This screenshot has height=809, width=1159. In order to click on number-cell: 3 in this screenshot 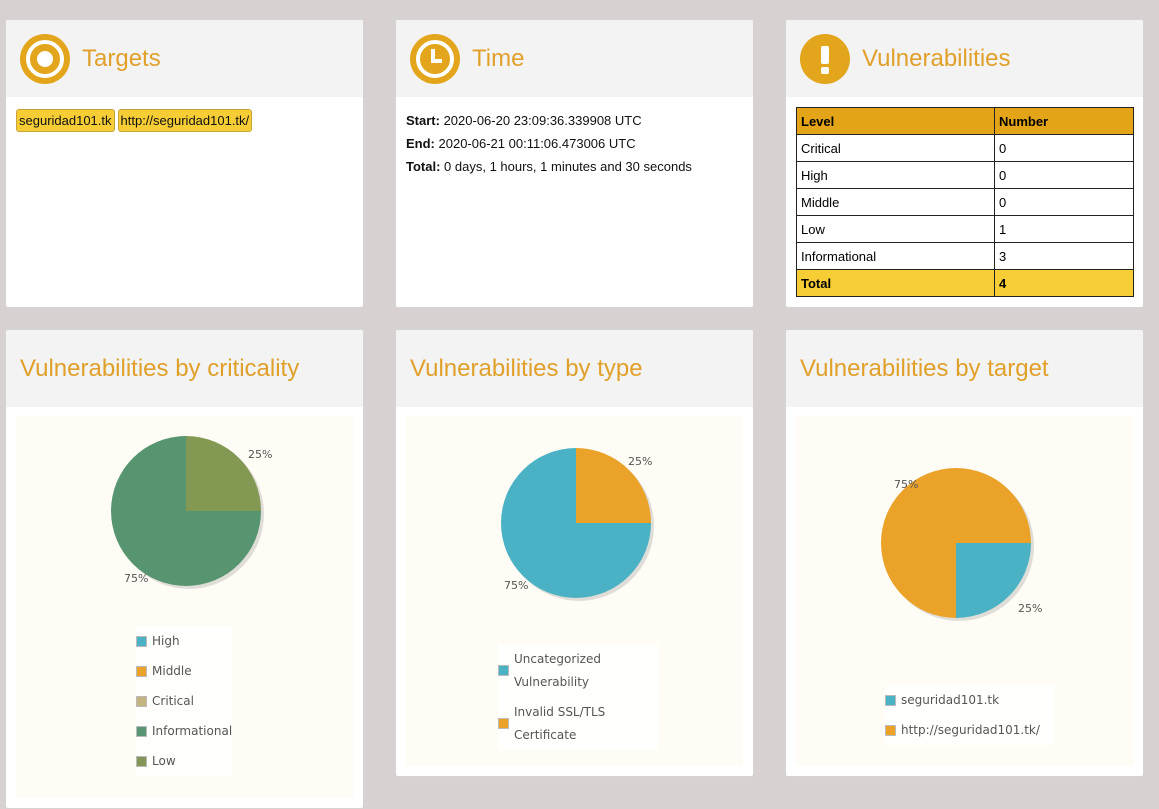, I will do `click(1064, 256)`.